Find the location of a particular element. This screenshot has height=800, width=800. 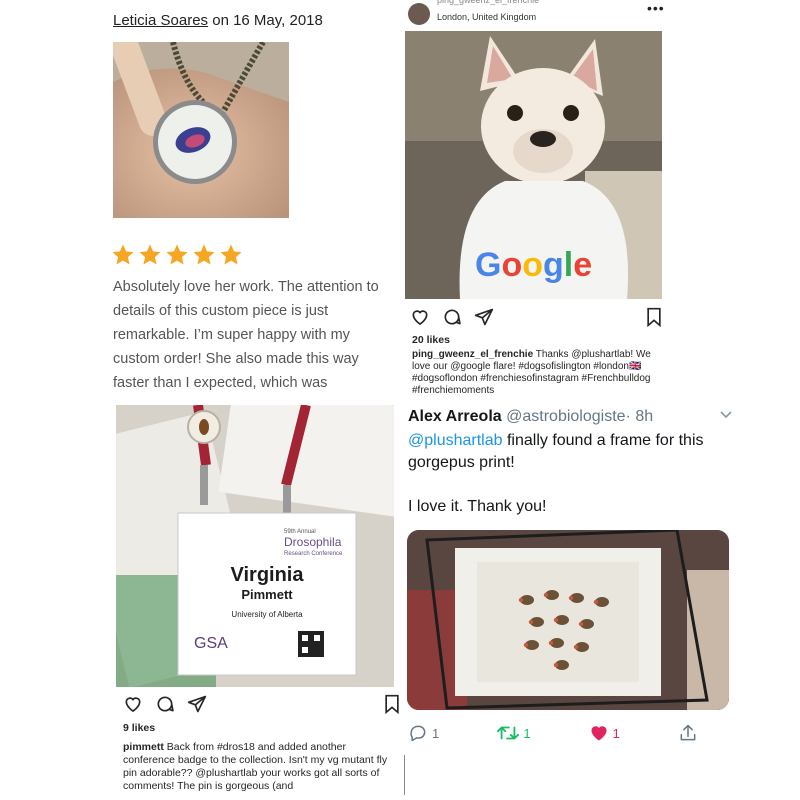

share-button is located at coordinates (688, 733).